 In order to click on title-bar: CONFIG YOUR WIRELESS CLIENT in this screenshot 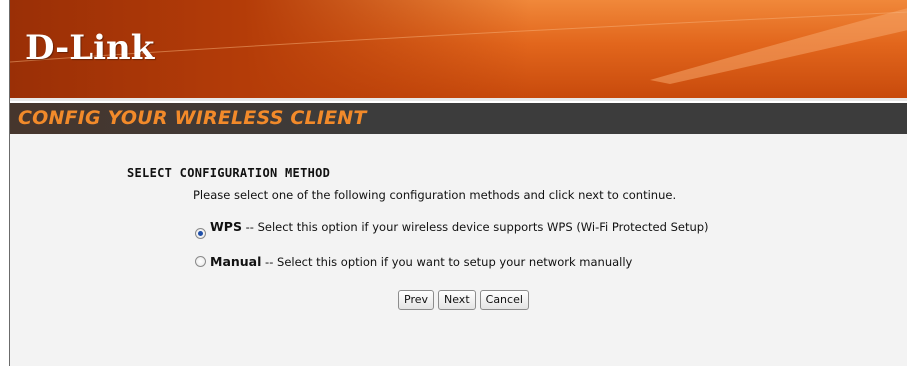, I will do `click(458, 118)`.